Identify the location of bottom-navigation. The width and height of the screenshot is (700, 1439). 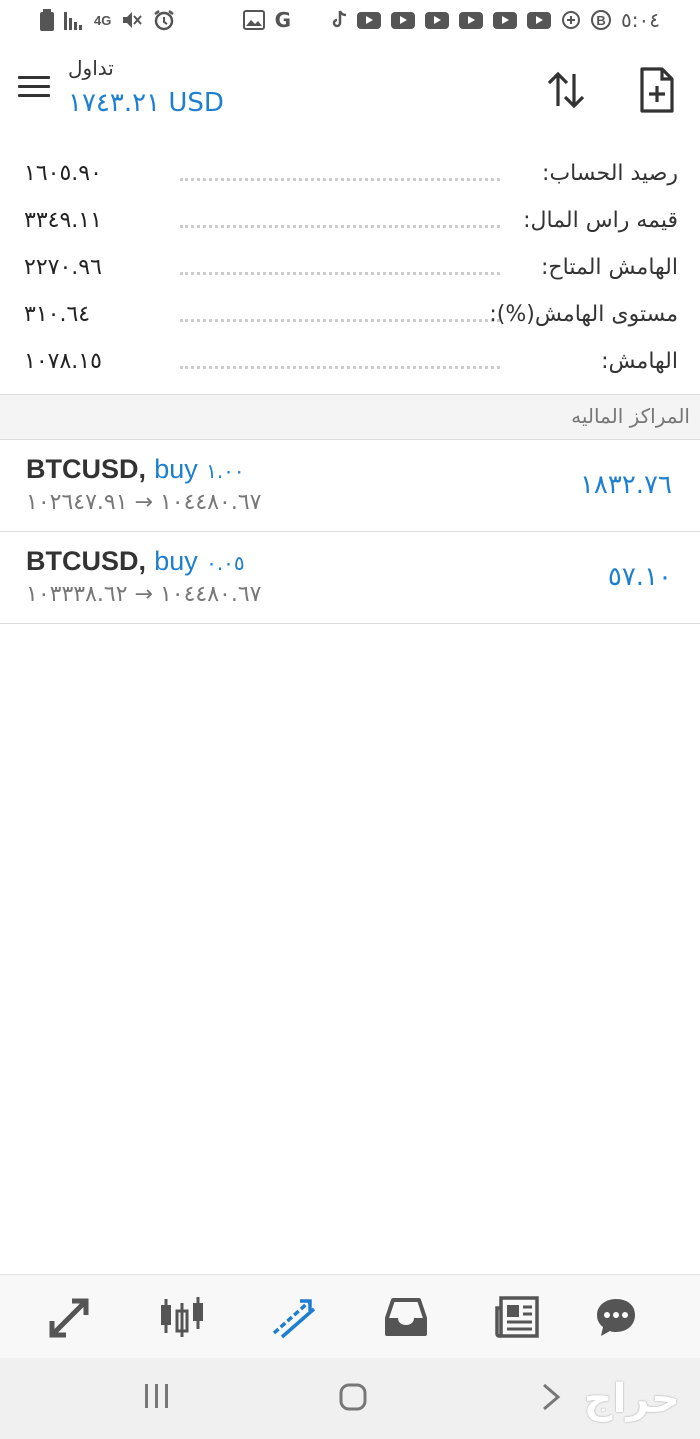
(350, 1316).